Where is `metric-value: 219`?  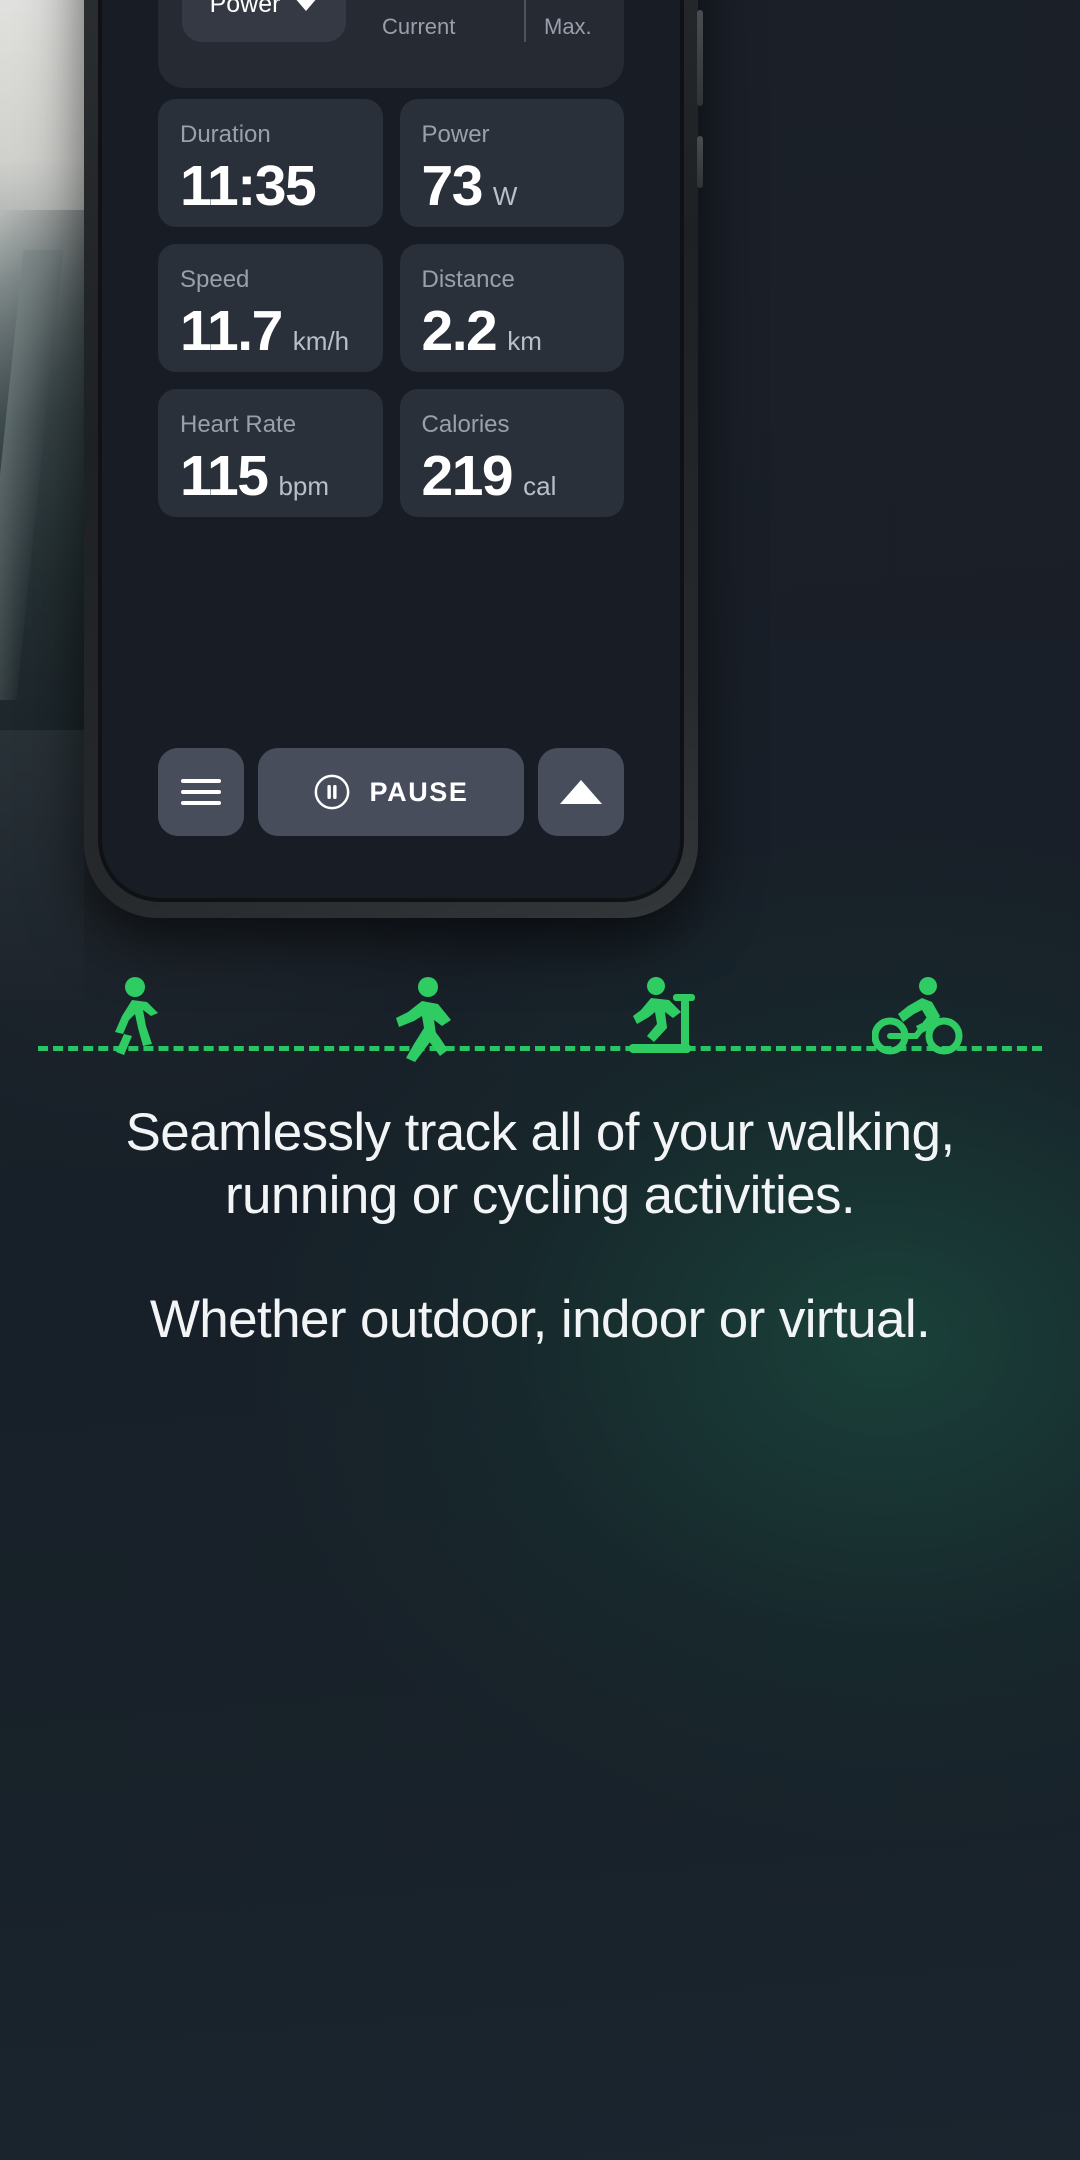
metric-value: 219 is located at coordinates (467, 476).